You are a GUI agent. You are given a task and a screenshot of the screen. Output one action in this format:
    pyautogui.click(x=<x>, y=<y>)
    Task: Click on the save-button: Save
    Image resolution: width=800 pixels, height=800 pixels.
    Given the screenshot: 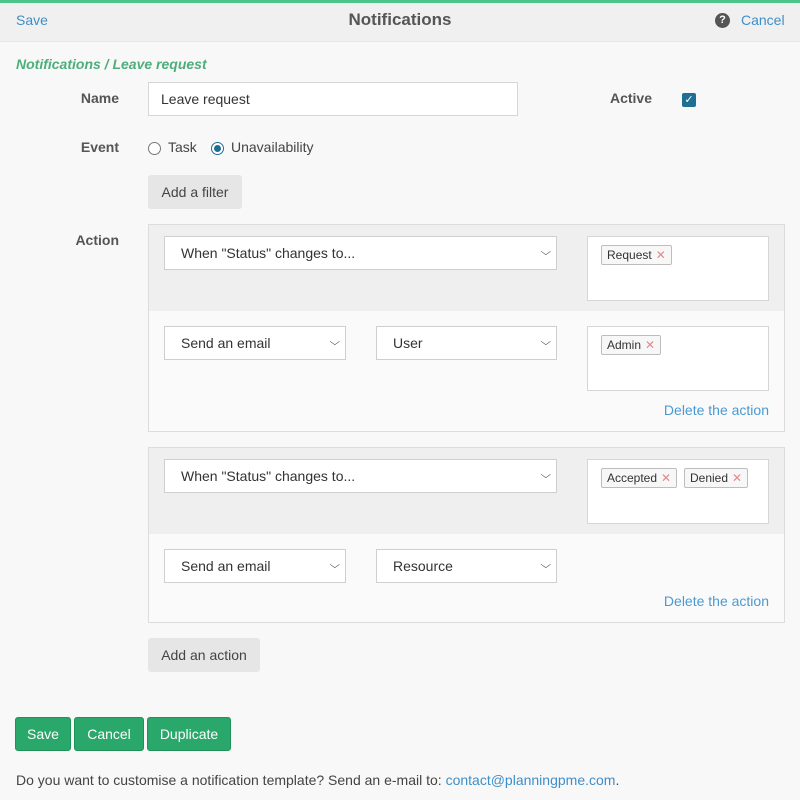 What is the action you would take?
    pyautogui.click(x=43, y=734)
    